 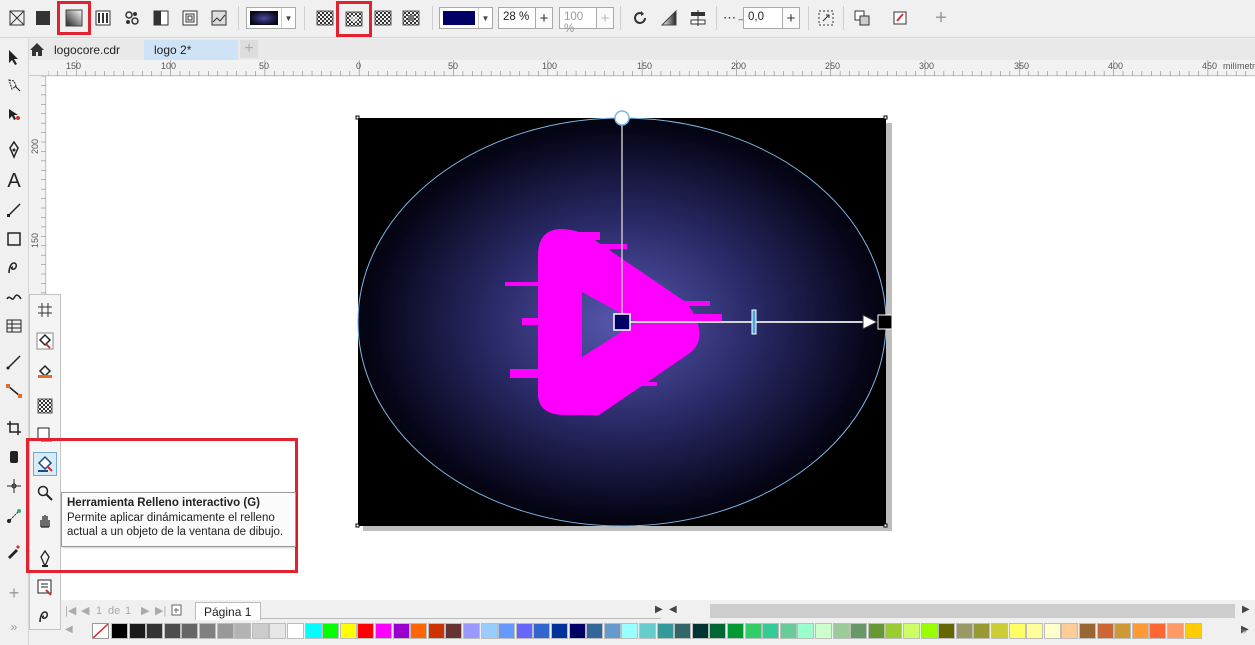 I want to click on add-page-icon, so click(x=177, y=610).